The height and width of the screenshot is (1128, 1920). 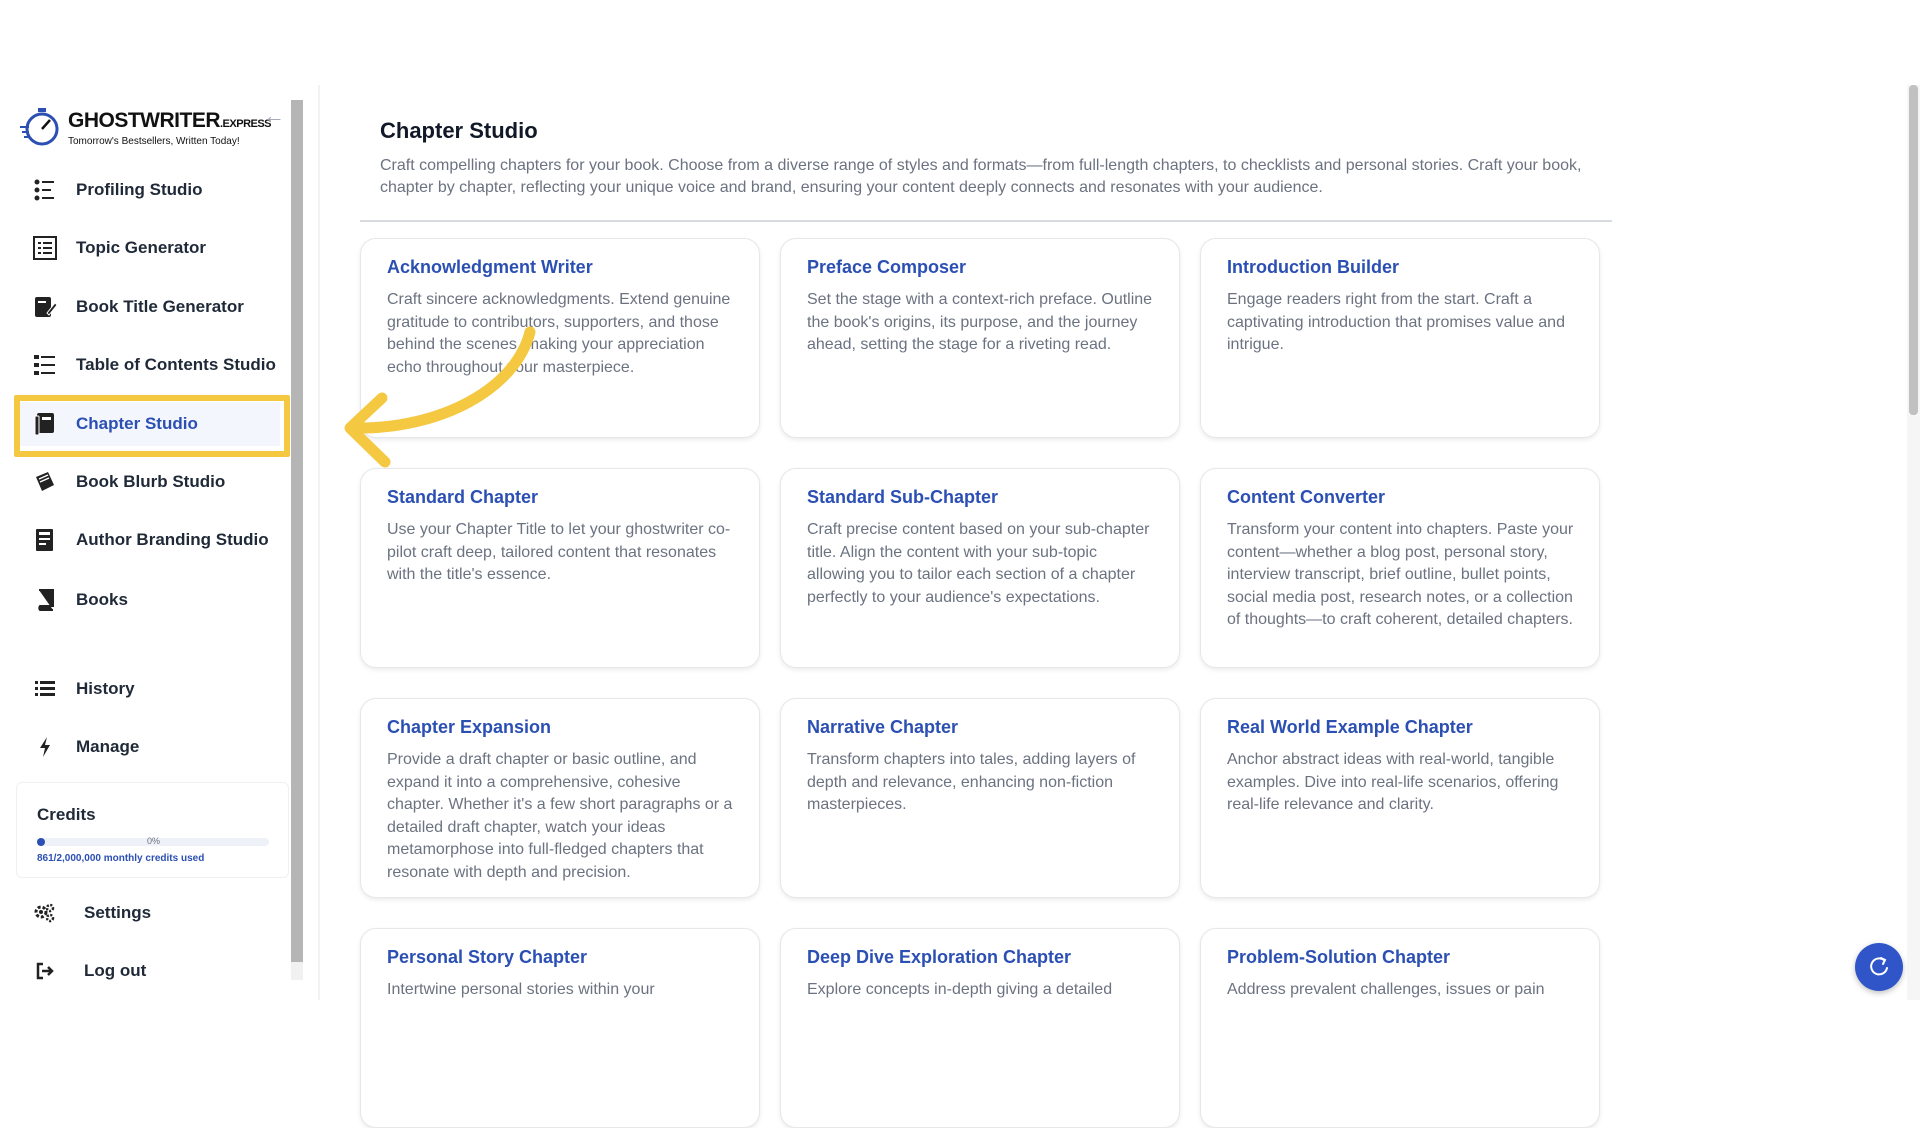 What do you see at coordinates (118, 912) in the screenshot?
I see `sidebar-item-label: Settings` at bounding box center [118, 912].